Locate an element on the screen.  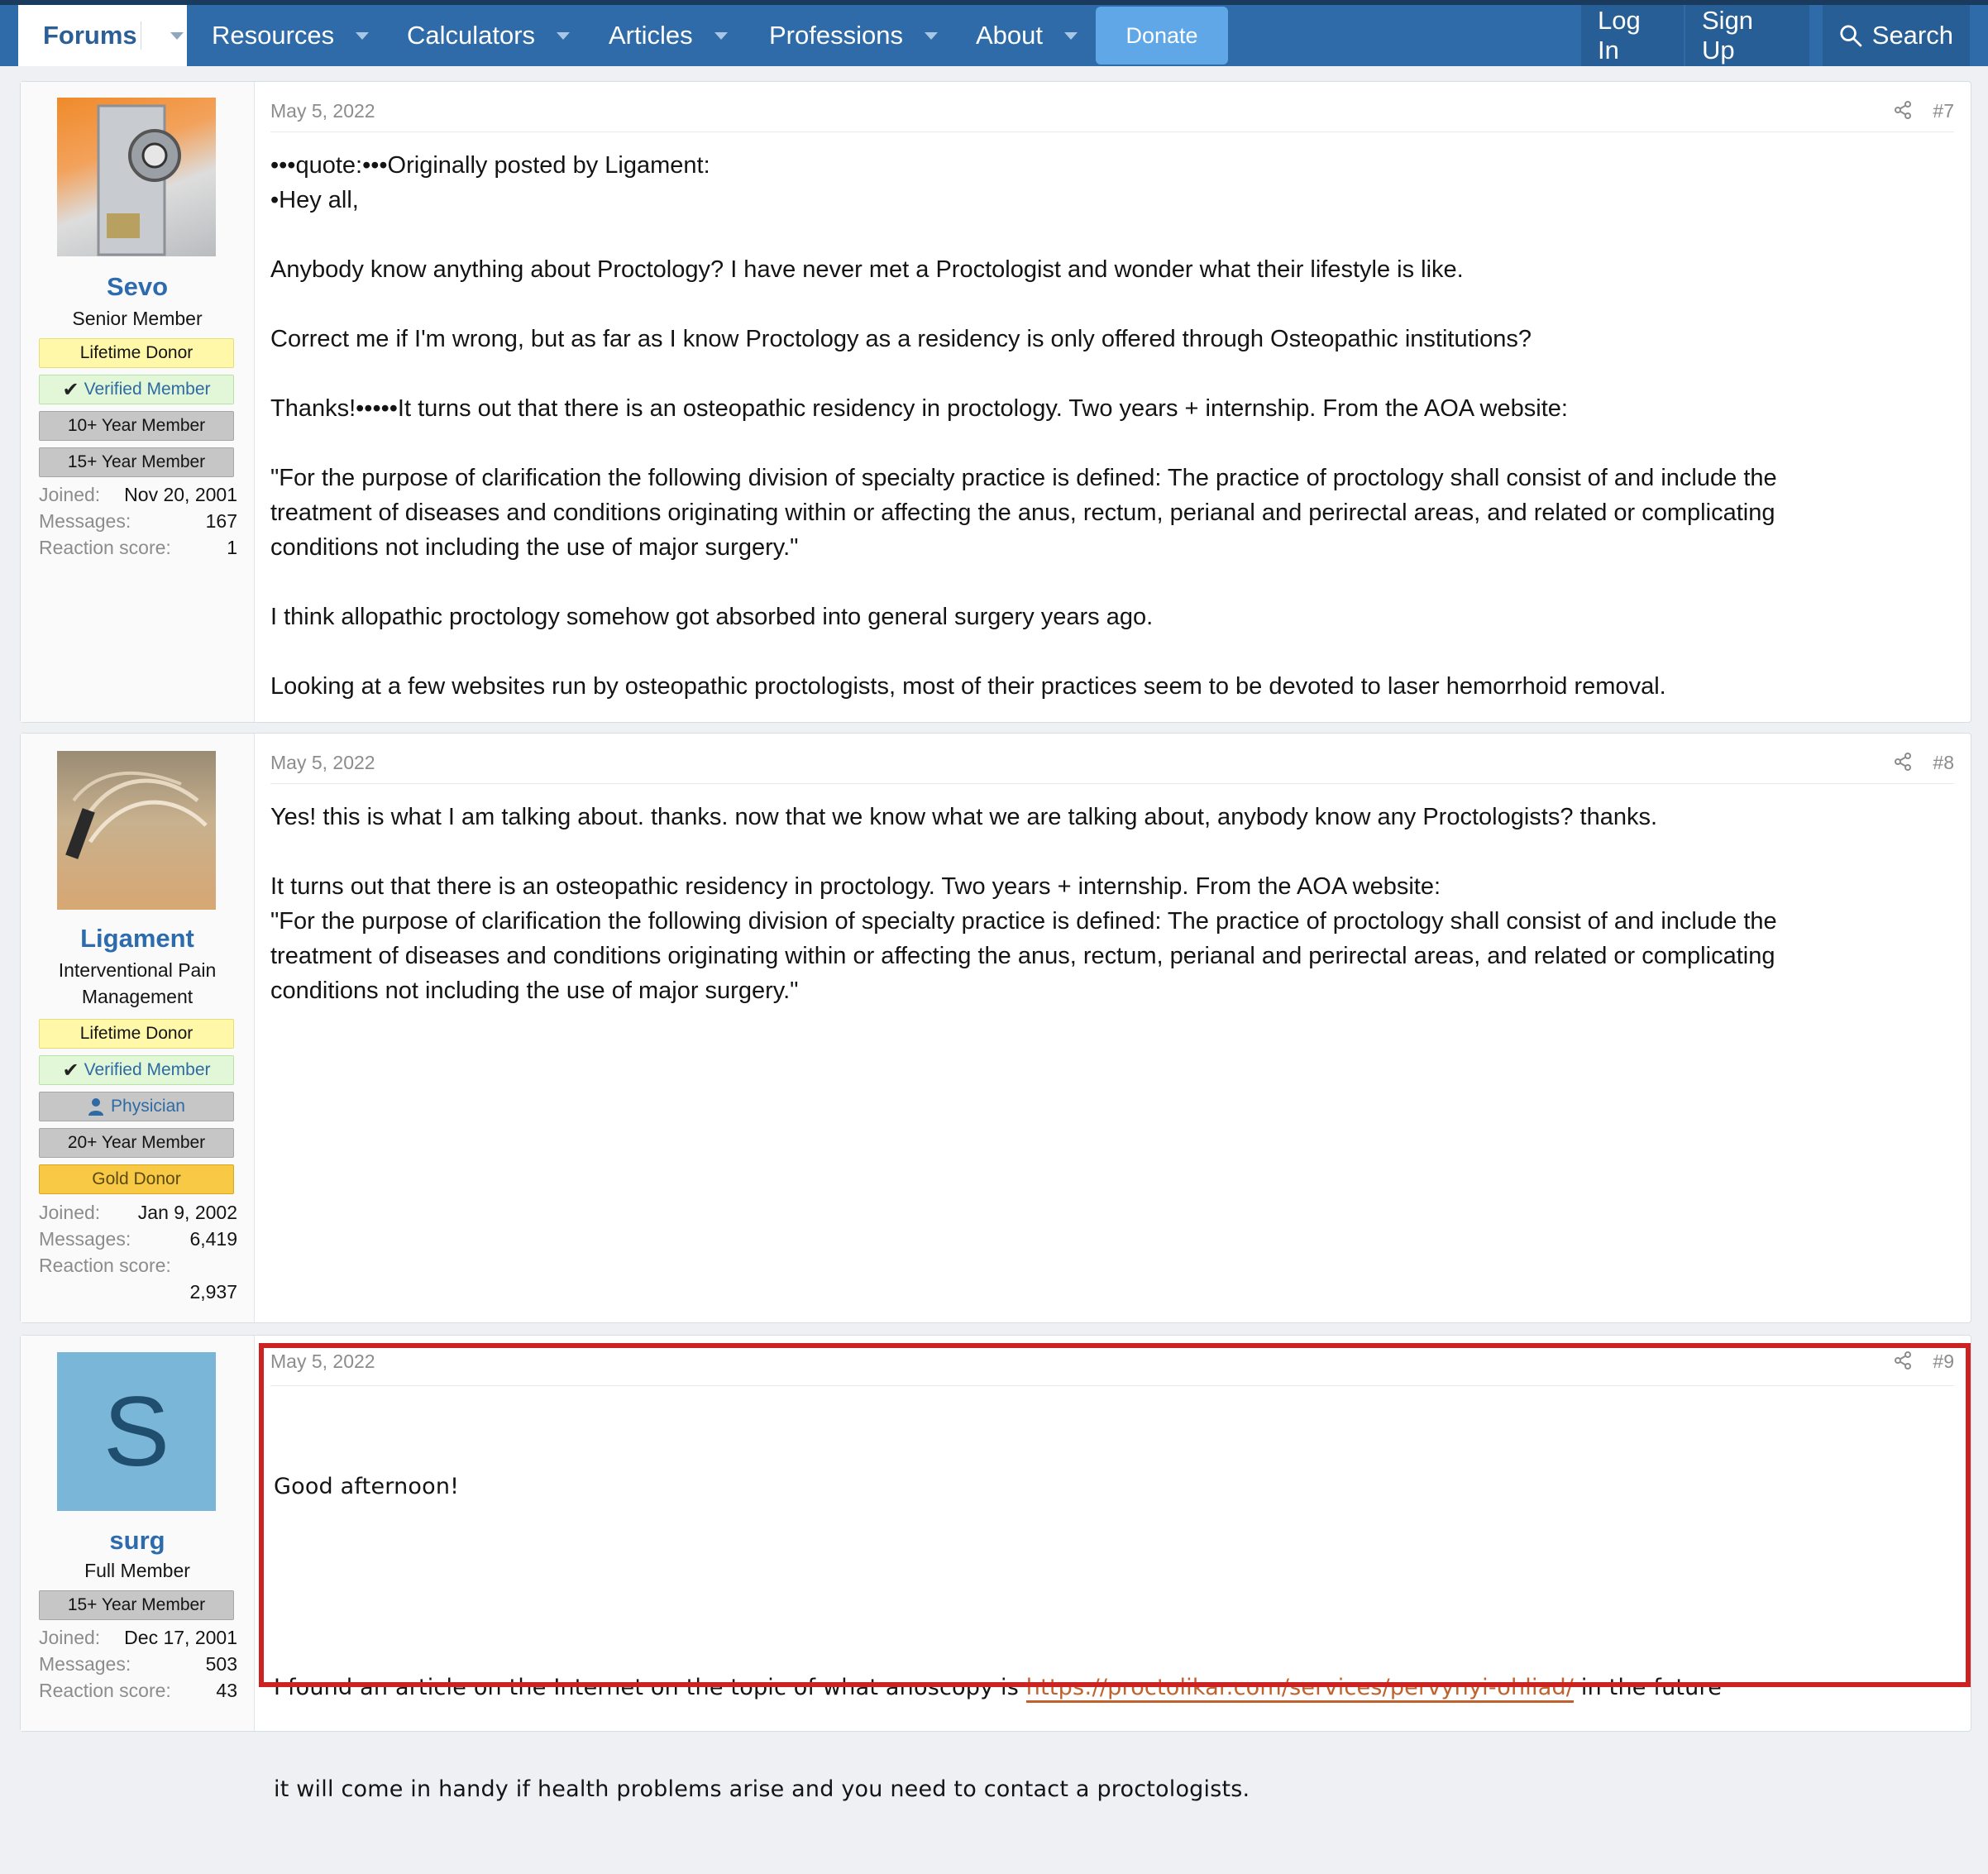
login-label: Log In is located at coordinates (1620, 35).